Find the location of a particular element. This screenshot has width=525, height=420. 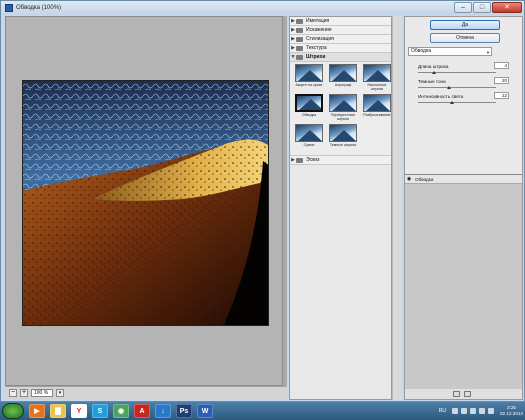

title-bar: Обводка (100%) – □ ✕ is located at coordinates (262, 8).